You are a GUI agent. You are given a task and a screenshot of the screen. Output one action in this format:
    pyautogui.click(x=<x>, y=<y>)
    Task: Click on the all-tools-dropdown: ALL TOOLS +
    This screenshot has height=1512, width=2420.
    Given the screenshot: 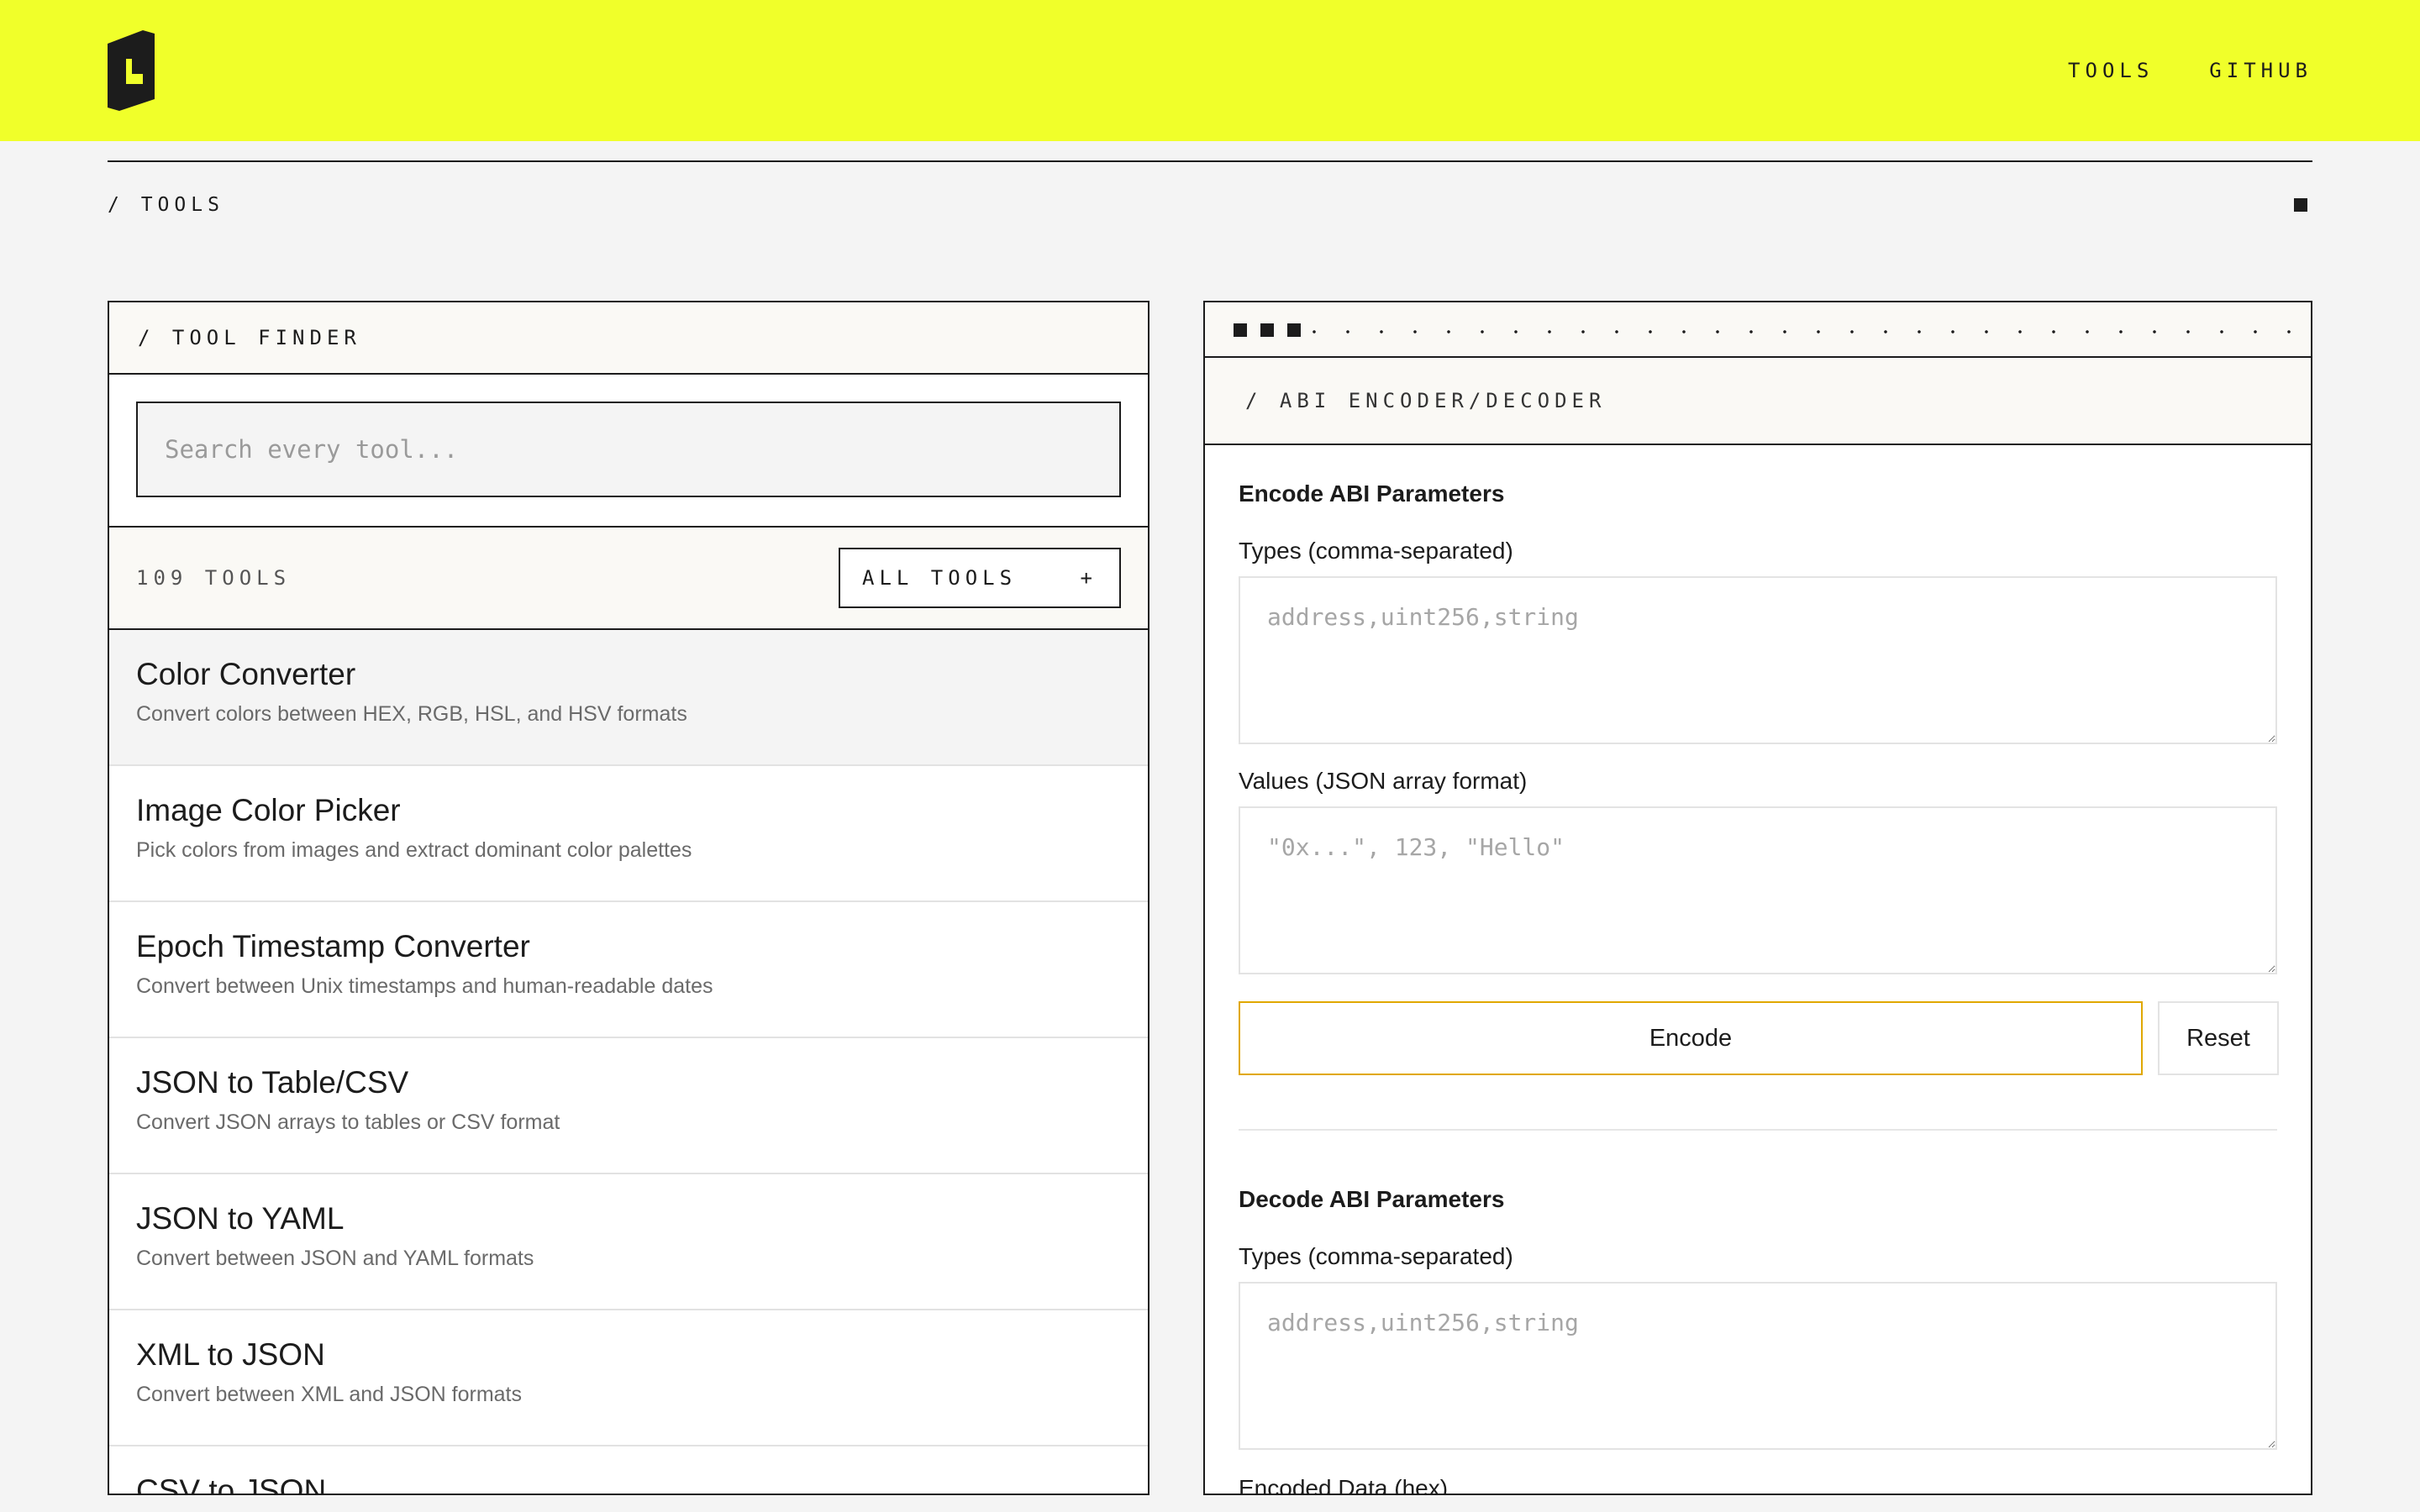 What is the action you would take?
    pyautogui.click(x=980, y=578)
    